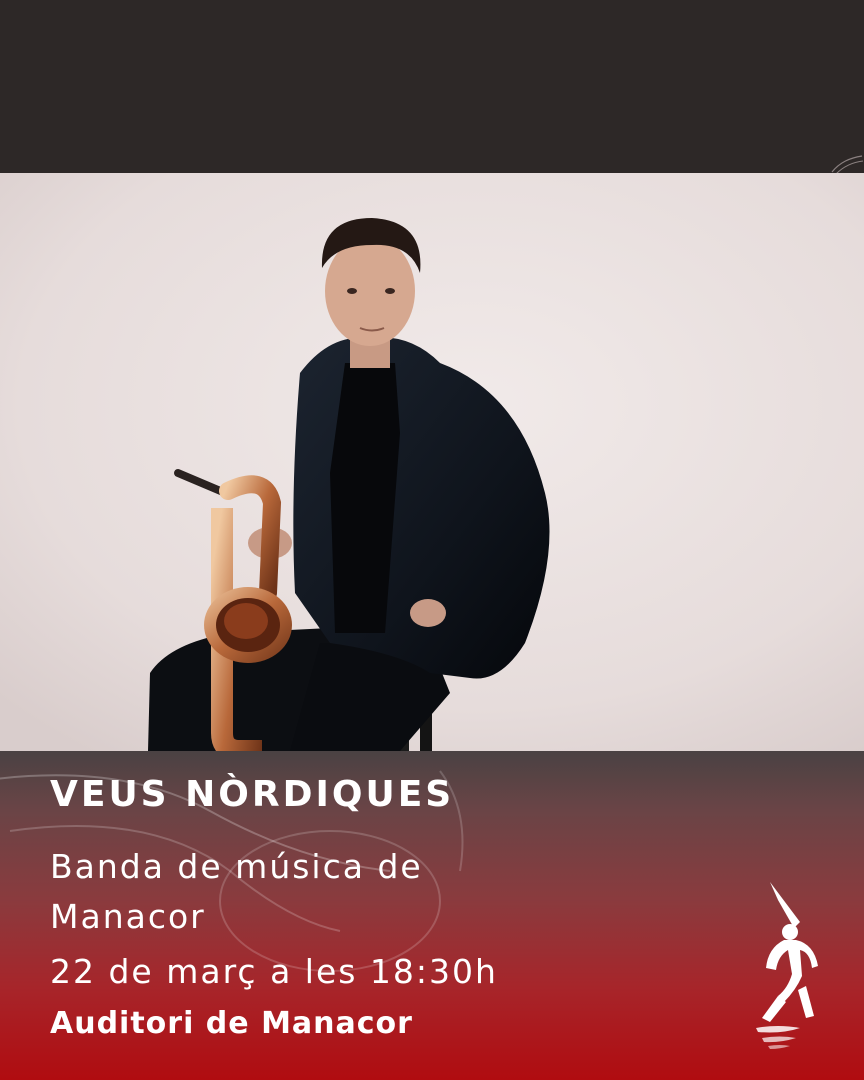 The width and height of the screenshot is (864, 1080). Describe the element at coordinates (231, 1023) in the screenshot. I see `event-venue: Auditori de Manacor` at that location.